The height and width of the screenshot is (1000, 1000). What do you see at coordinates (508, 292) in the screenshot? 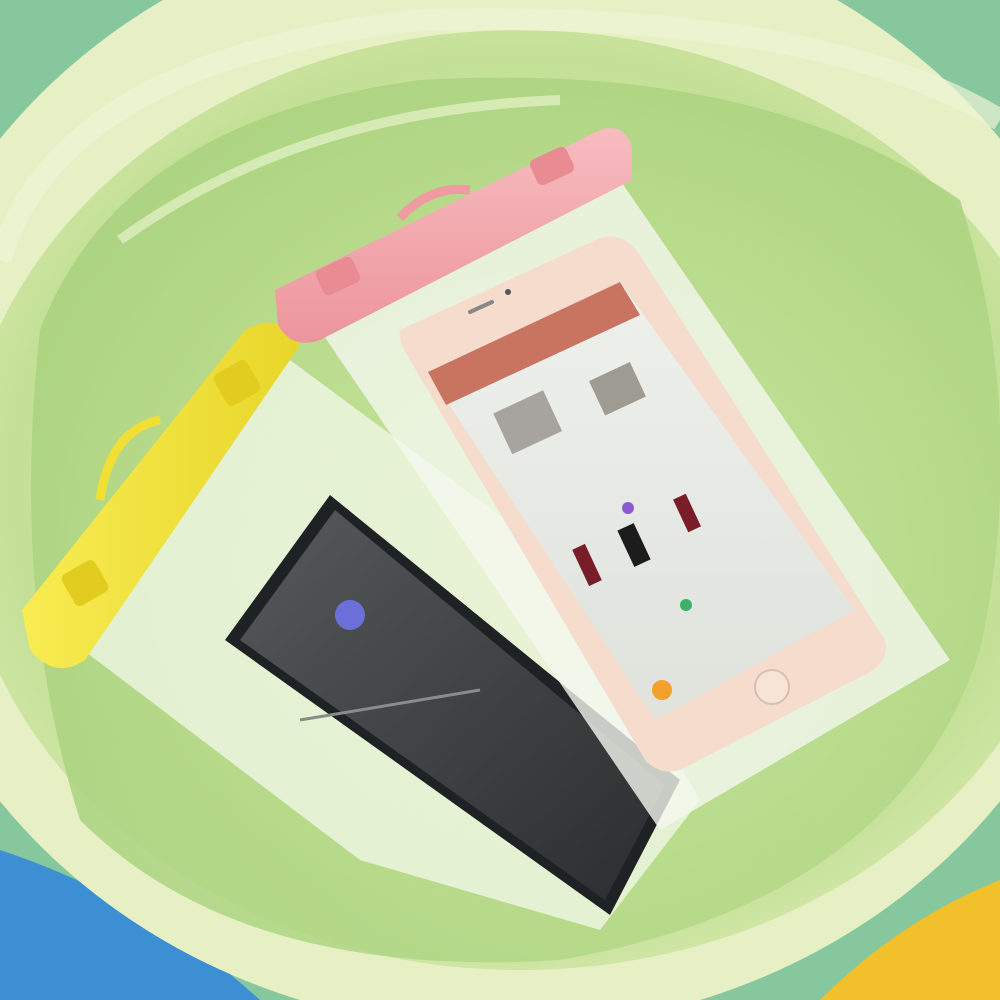
I see `front-camera` at bounding box center [508, 292].